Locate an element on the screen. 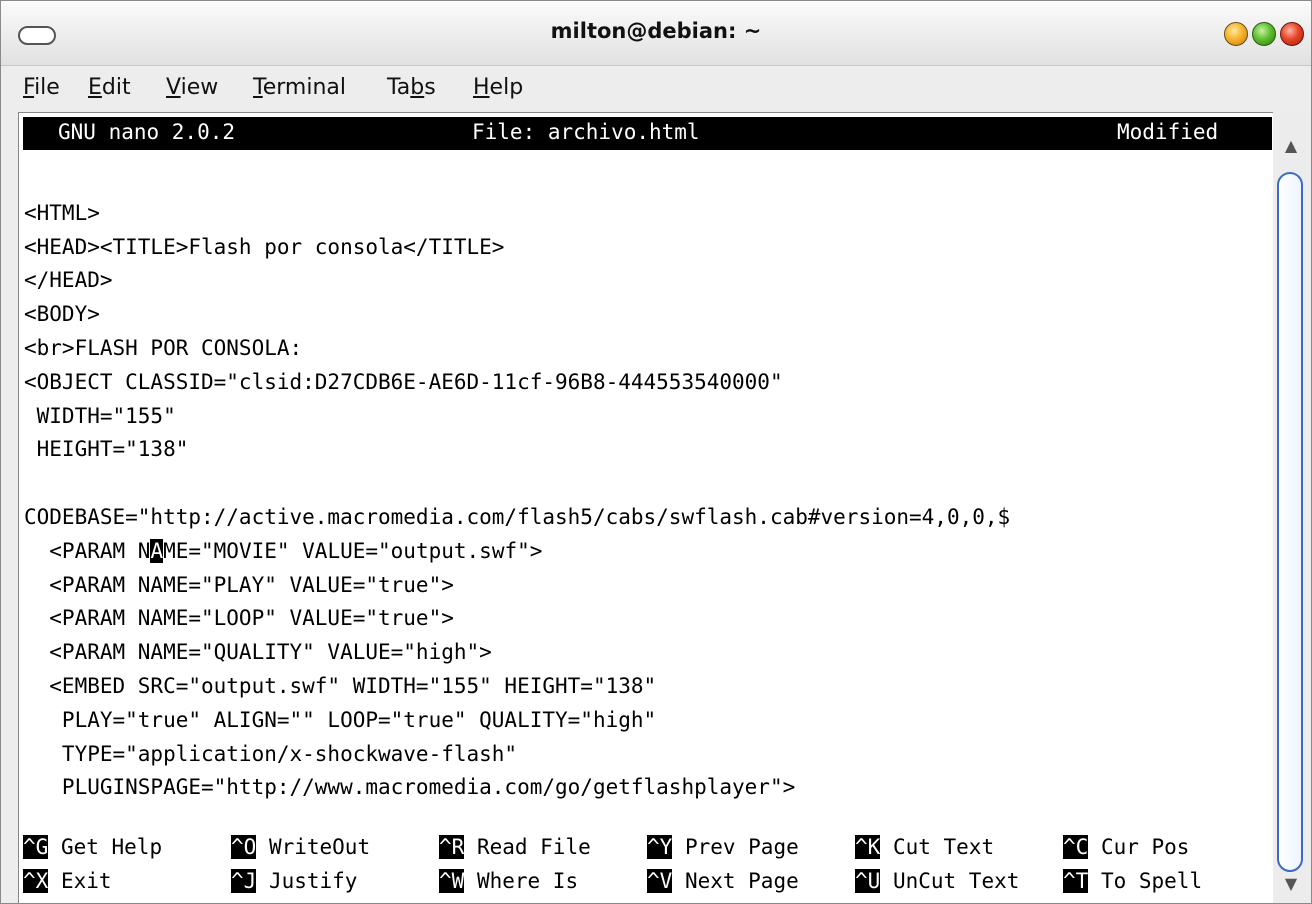 Image resolution: width=1312 pixels, height=904 pixels. menu-view: View is located at coordinates (192, 87).